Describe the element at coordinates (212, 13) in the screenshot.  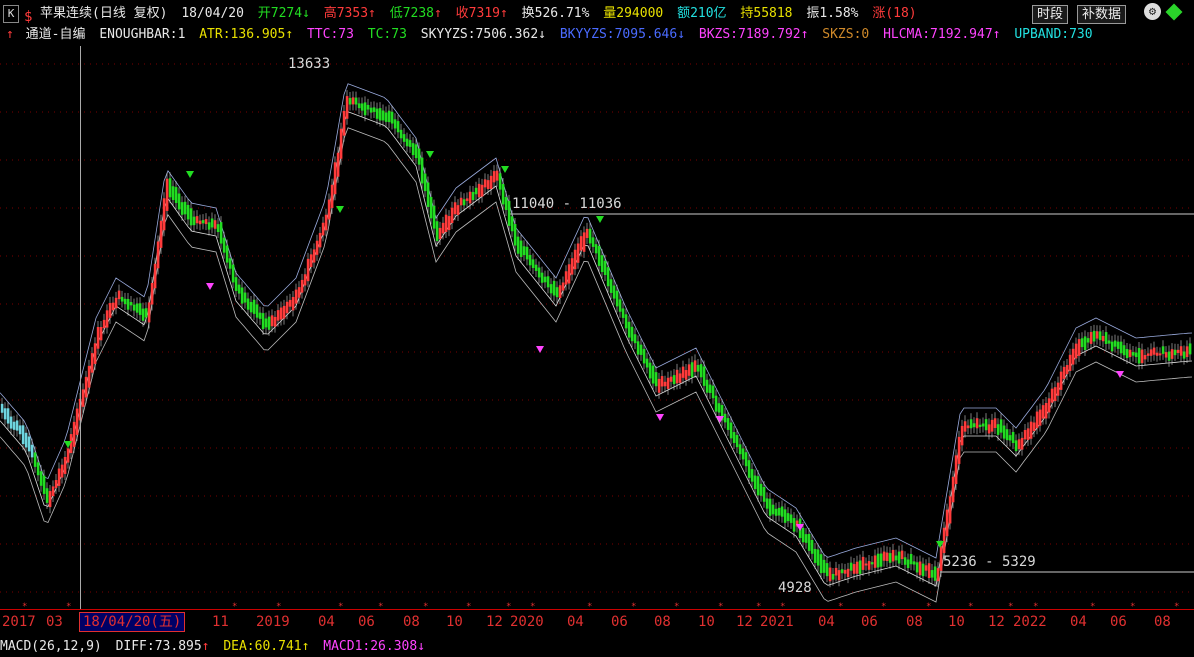
I see `quote-date: 18/04/20` at that location.